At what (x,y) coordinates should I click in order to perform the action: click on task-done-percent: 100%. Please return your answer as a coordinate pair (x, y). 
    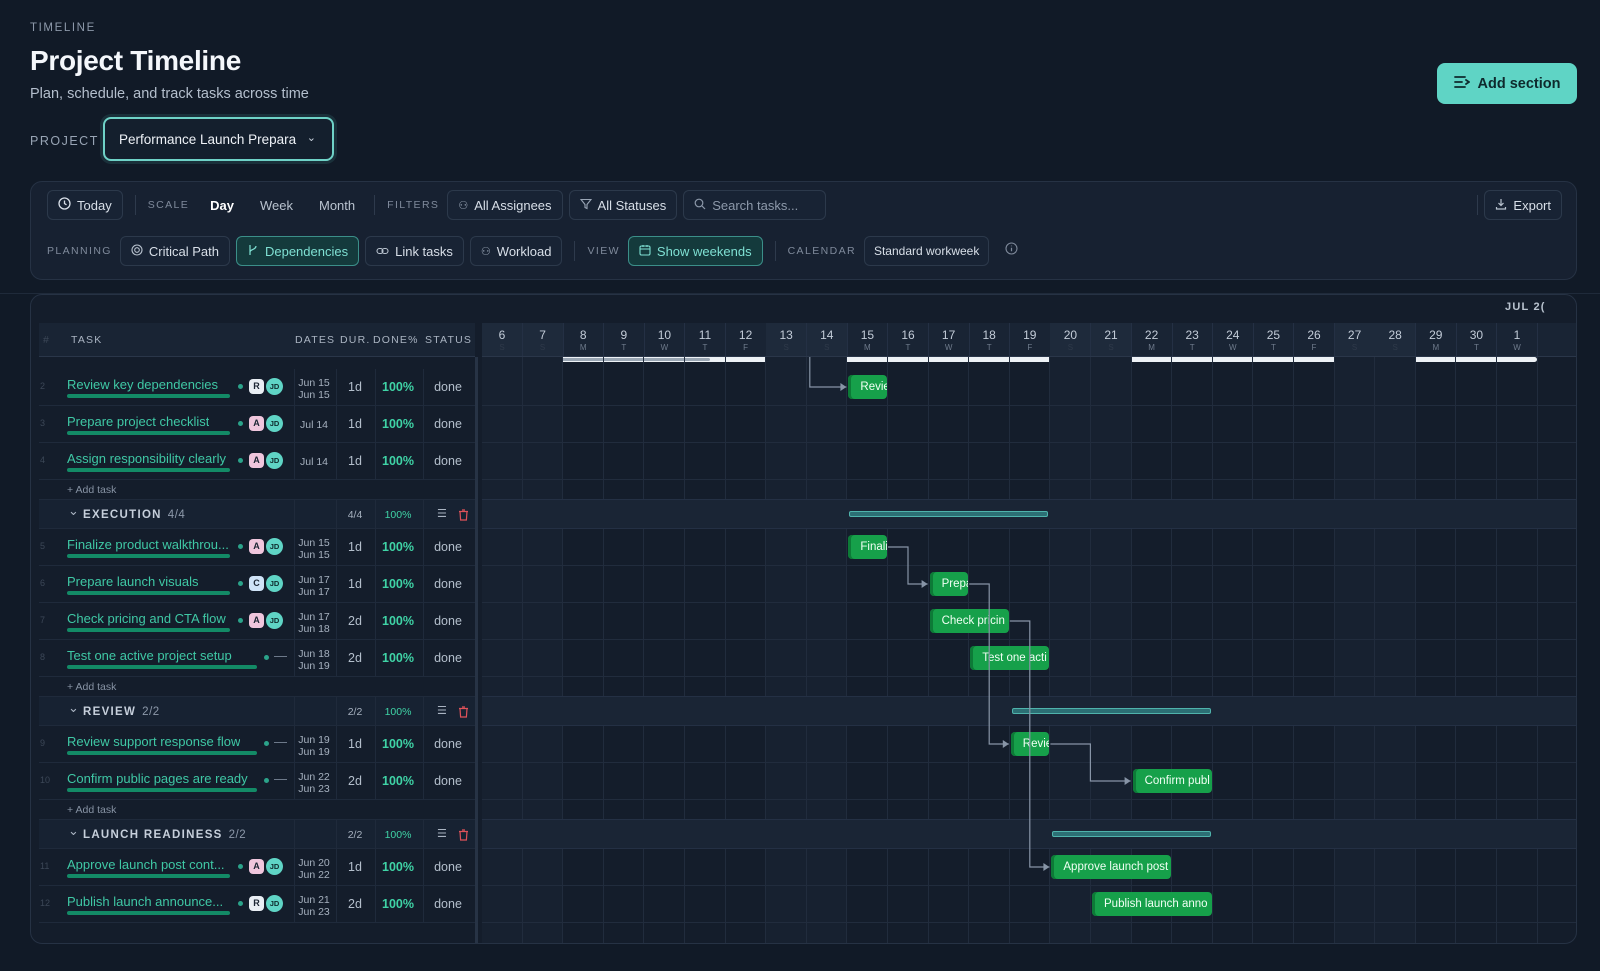
    Looking at the image, I should click on (398, 658).